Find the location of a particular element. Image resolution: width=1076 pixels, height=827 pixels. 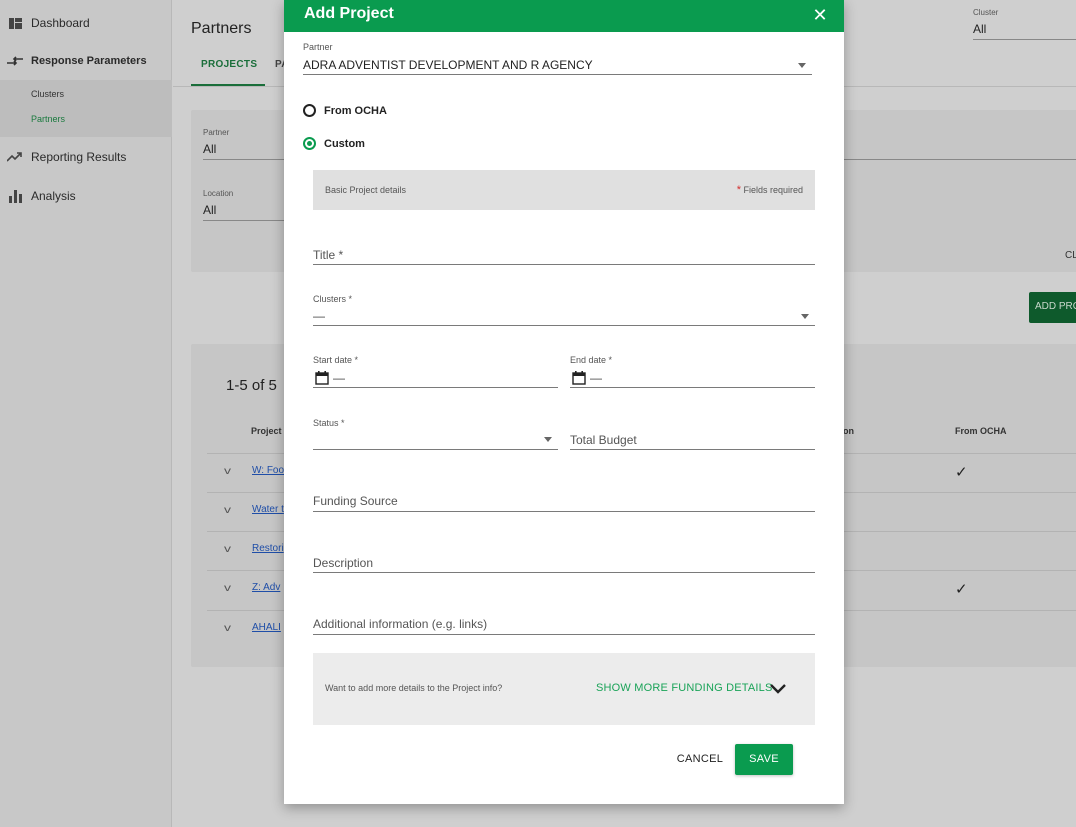

sidebar-subitem-partners: Partners is located at coordinates (48, 119).